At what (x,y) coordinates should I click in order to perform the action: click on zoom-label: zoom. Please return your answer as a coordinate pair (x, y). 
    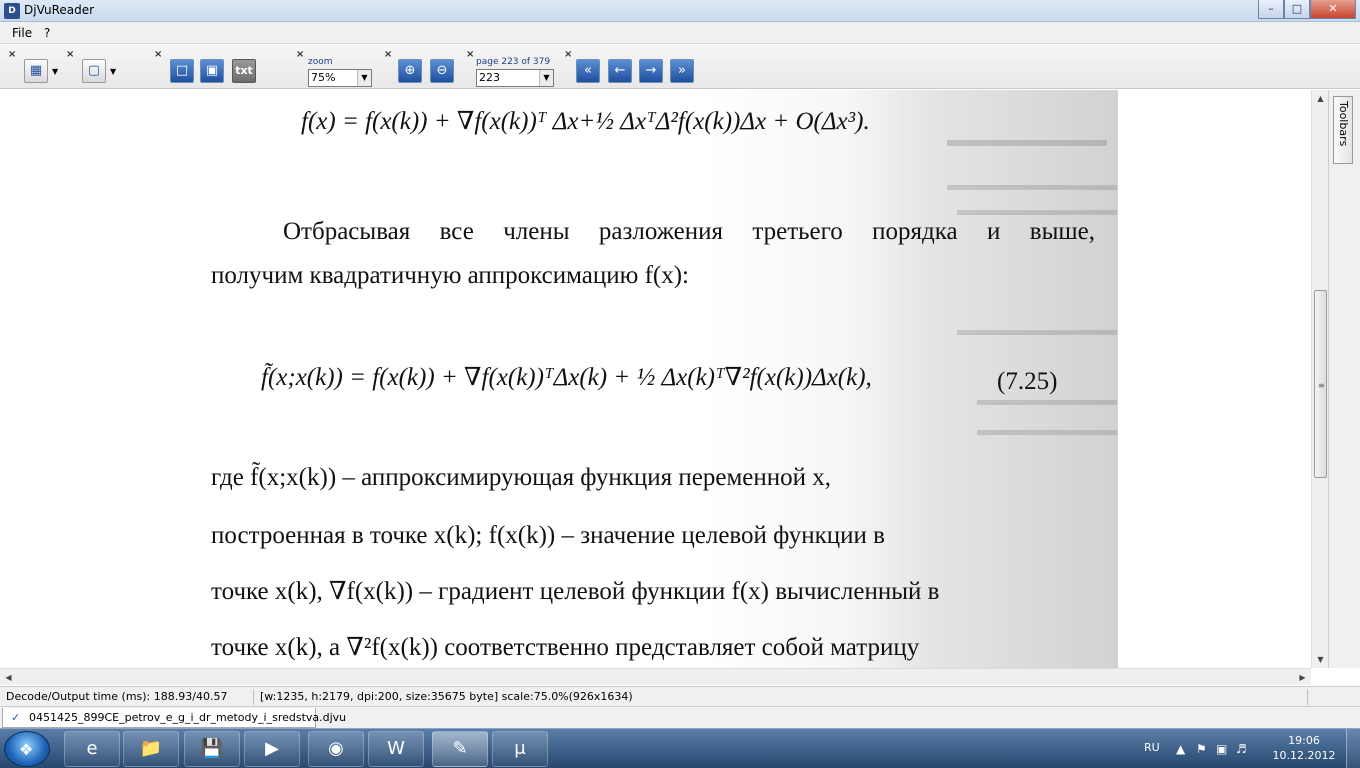
    Looking at the image, I should click on (320, 62).